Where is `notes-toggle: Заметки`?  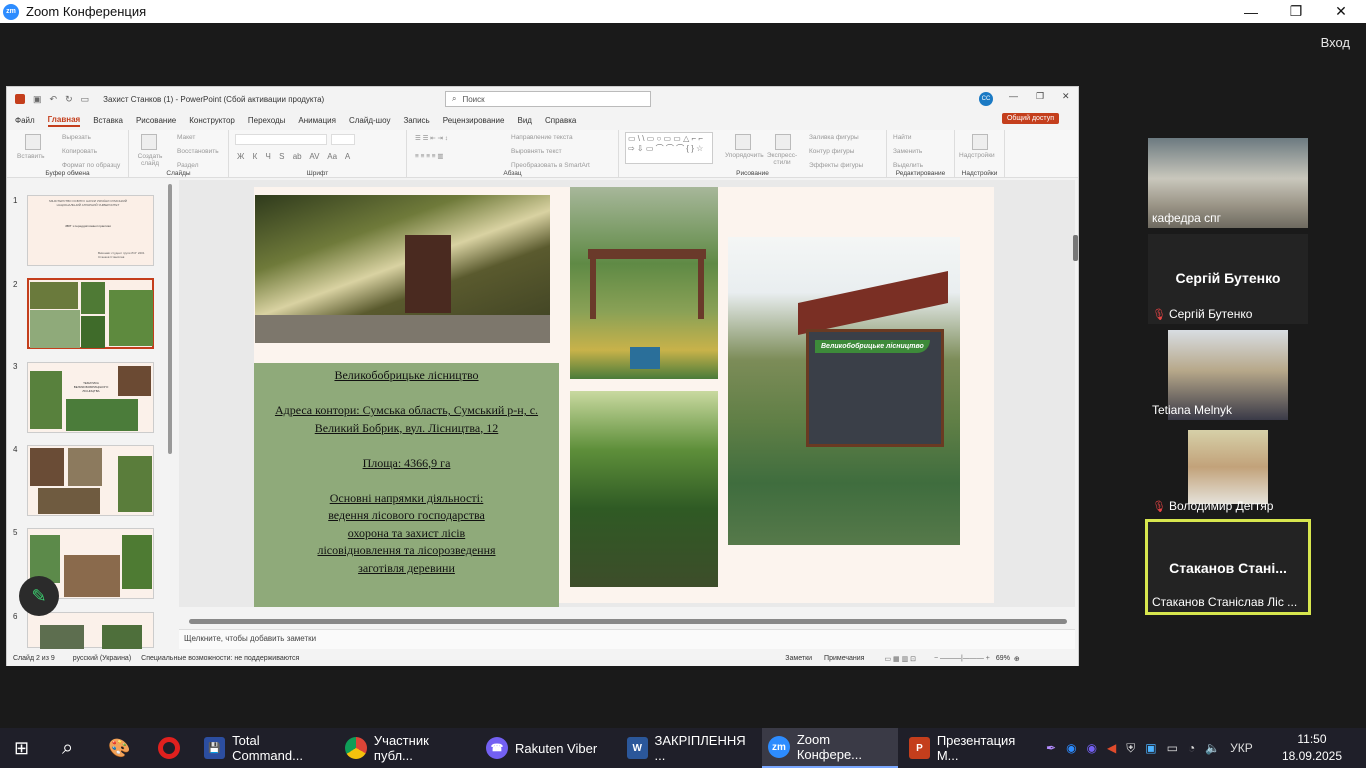 notes-toggle: Заметки is located at coordinates (798, 658).